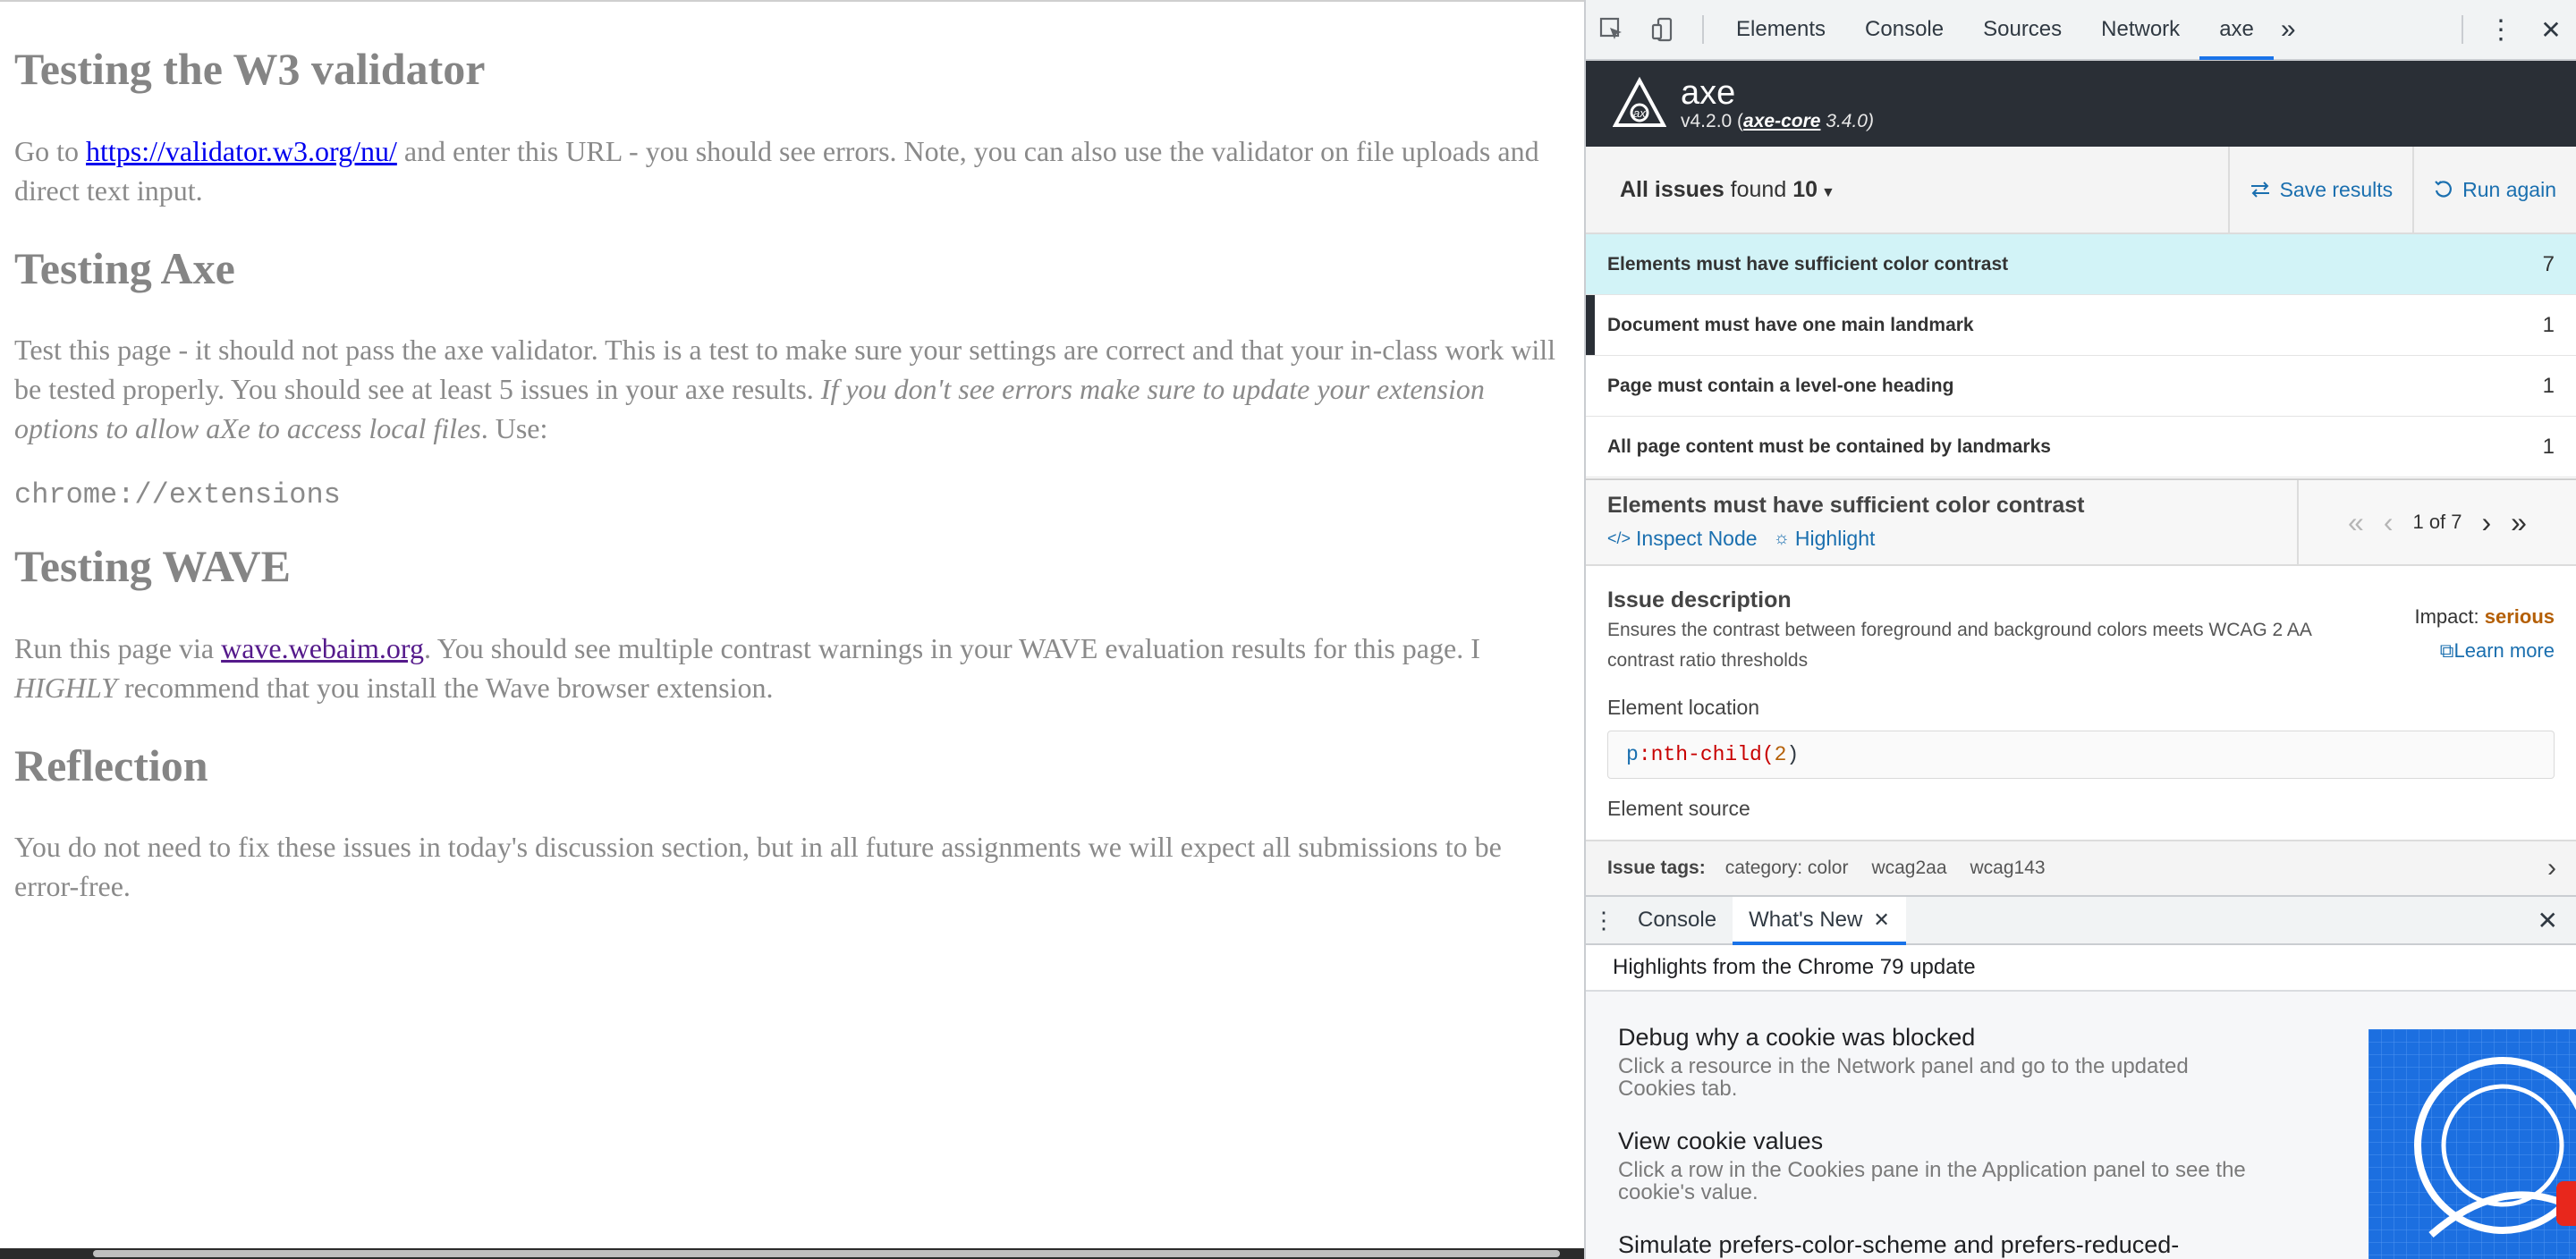 The width and height of the screenshot is (2576, 1259). Describe the element at coordinates (1604, 920) in the screenshot. I see `drawer-menu-icon: ⋮` at that location.